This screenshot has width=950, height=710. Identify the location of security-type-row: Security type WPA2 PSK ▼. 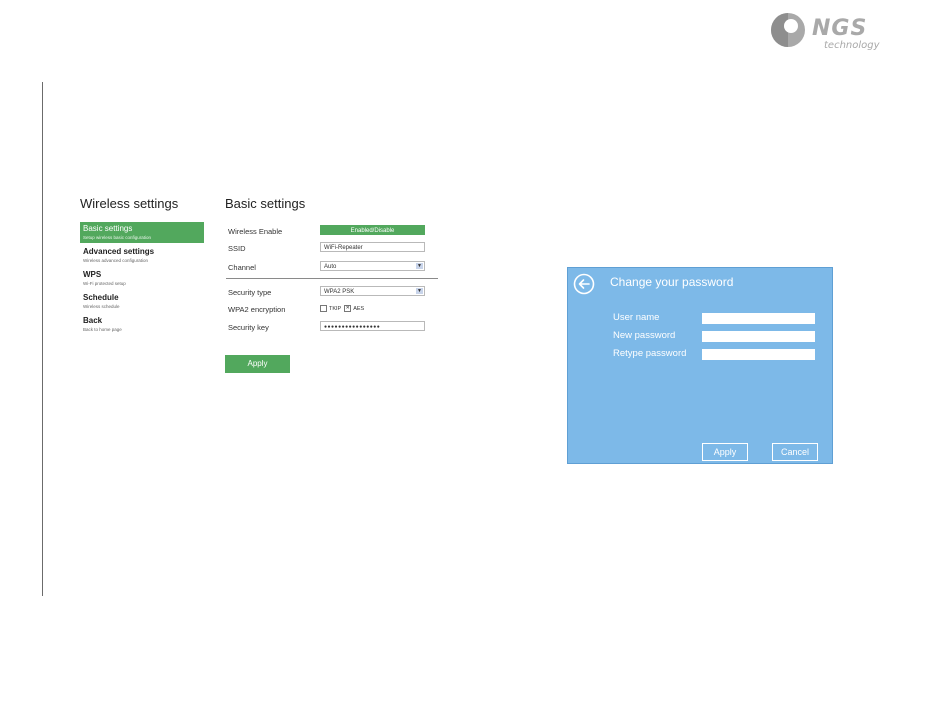
(328, 293).